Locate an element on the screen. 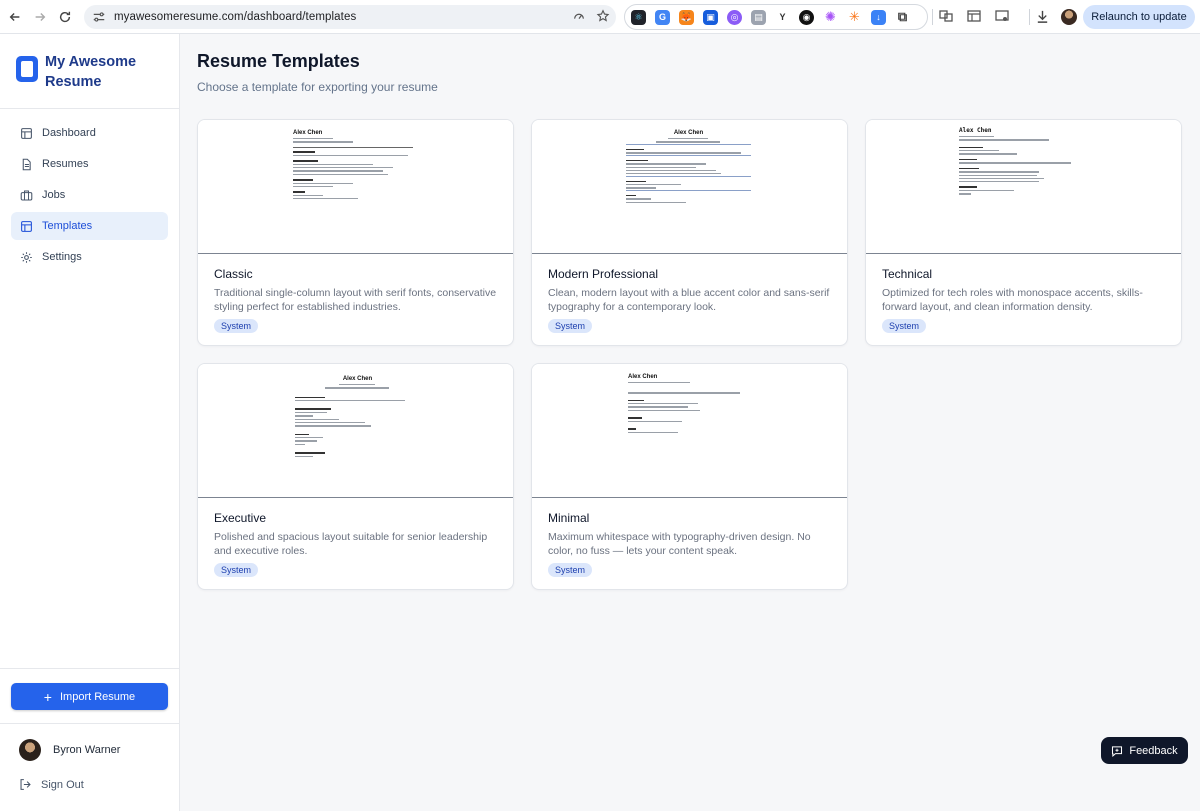 The height and width of the screenshot is (811, 1200). translate-page-icon is located at coordinates (946, 16).